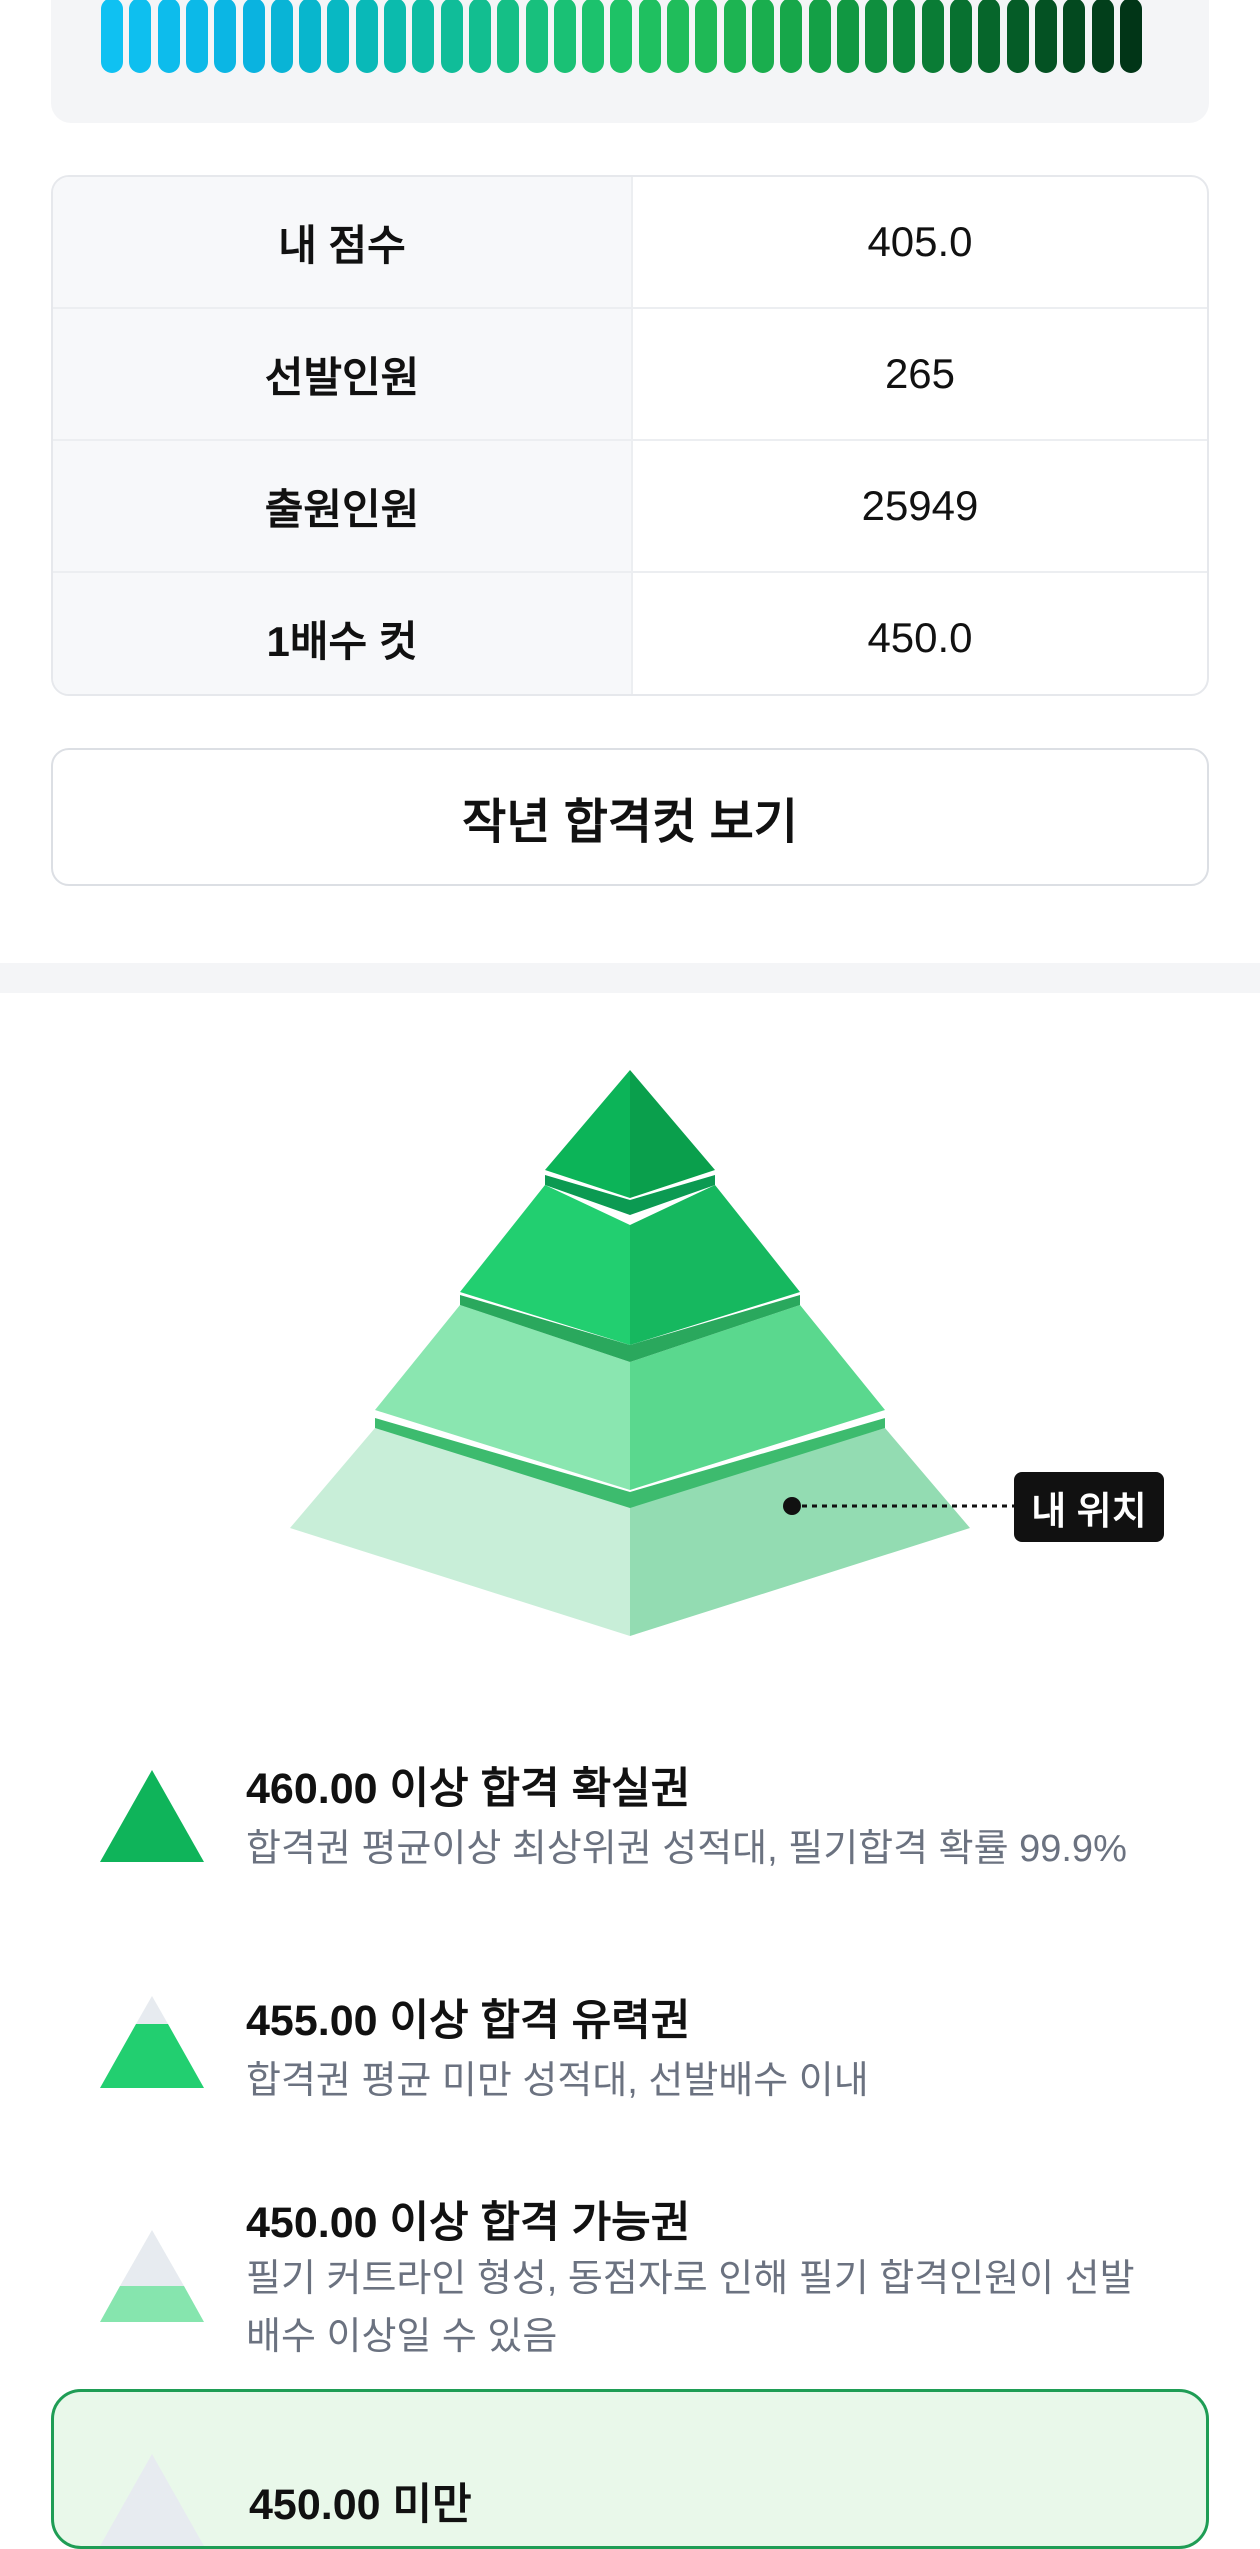 The width and height of the screenshot is (1260, 2549). Describe the element at coordinates (360, 2505) in the screenshot. I see `legend-title: 450.00 미만` at that location.